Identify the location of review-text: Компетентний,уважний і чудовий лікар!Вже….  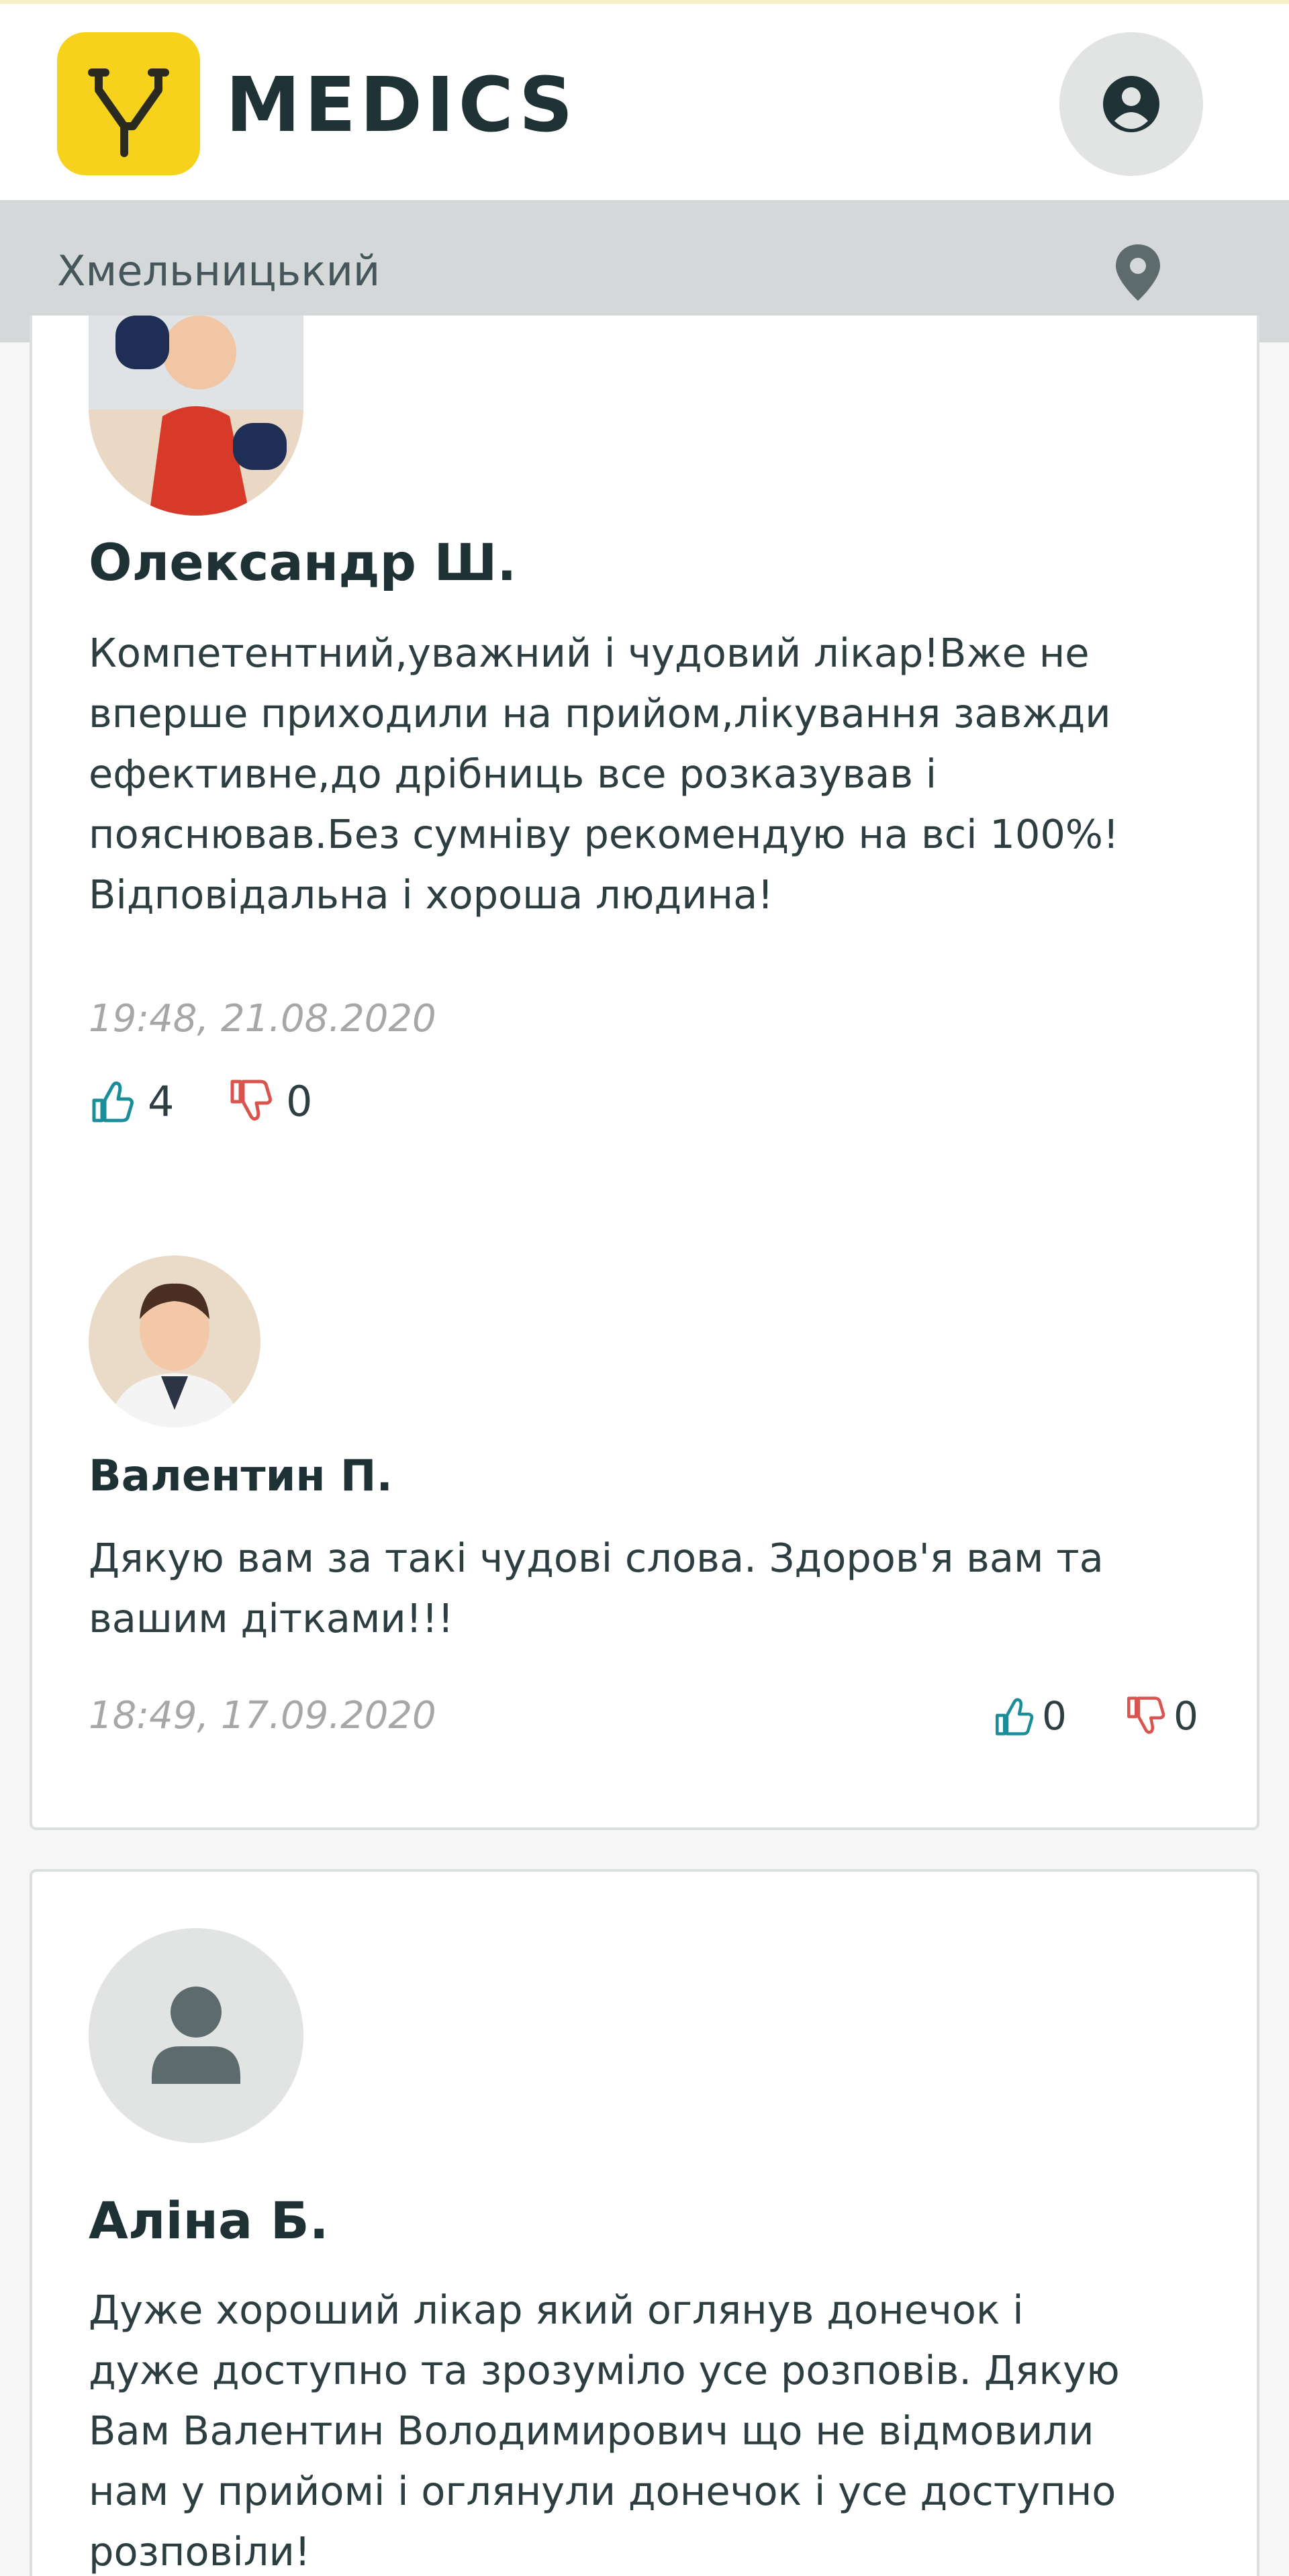
(604, 774).